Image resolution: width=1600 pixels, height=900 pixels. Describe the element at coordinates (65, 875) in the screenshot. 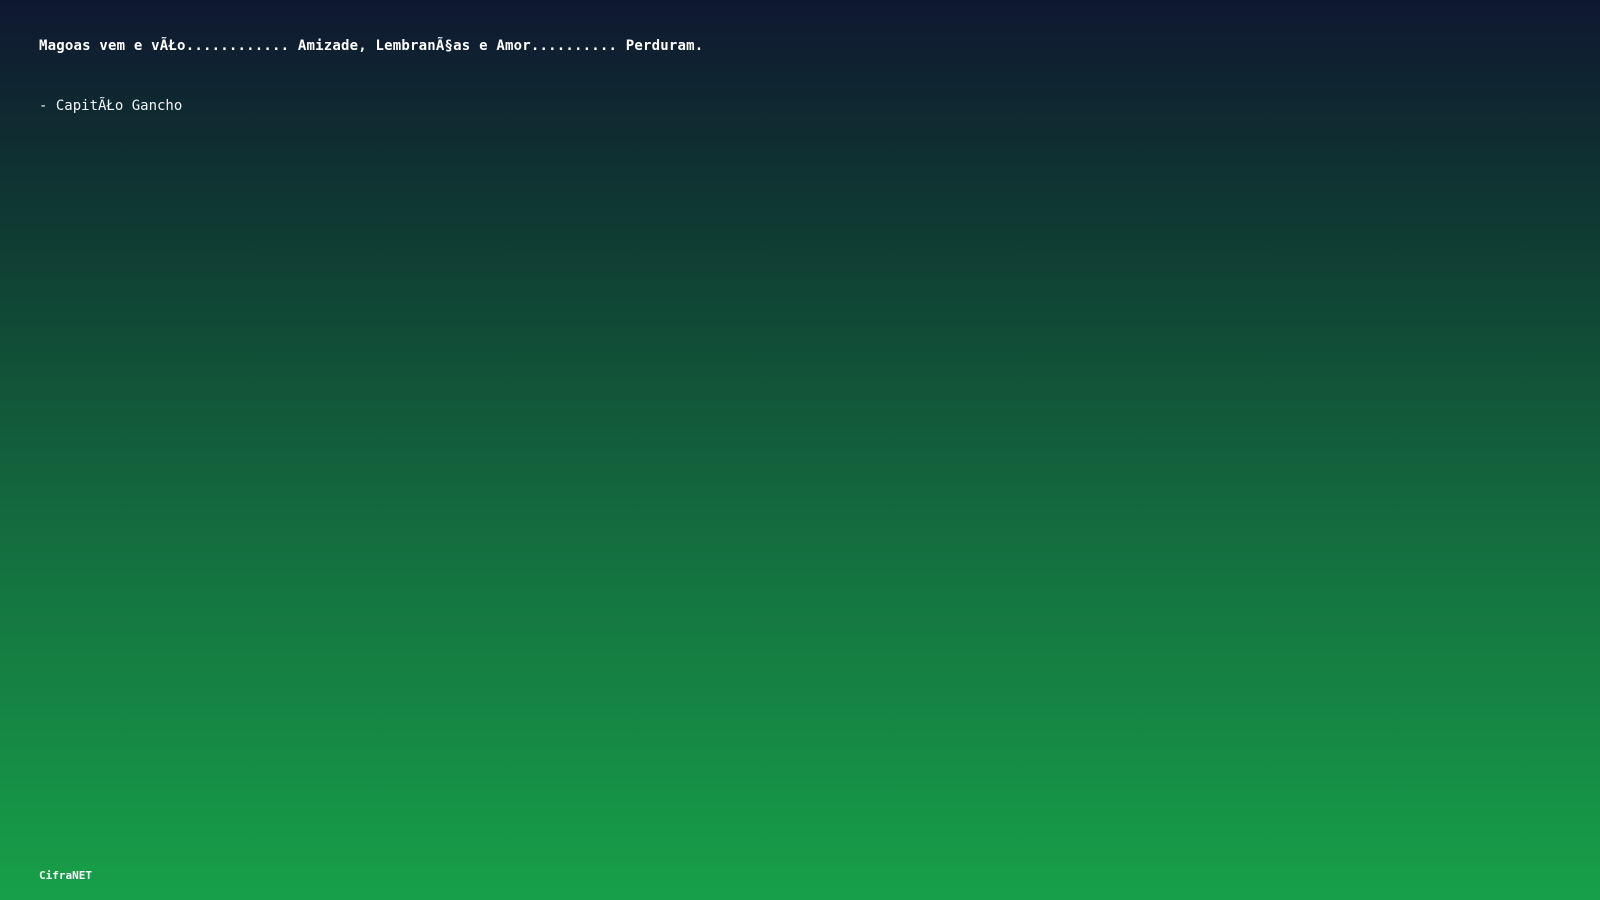

I see `brand-label: CifraNET` at that location.